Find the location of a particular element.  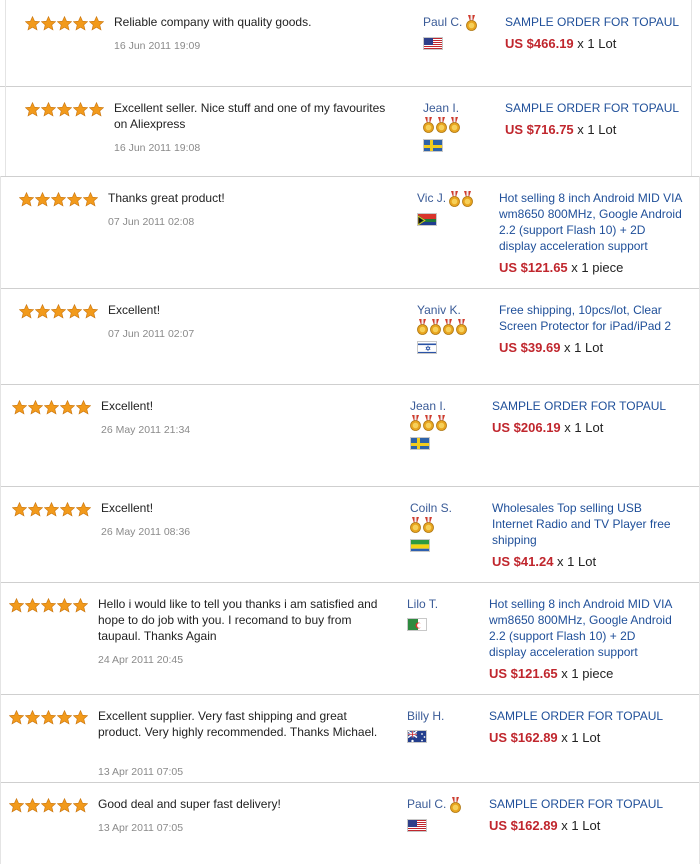

price-line: US $41.24 x 1 Lot is located at coordinates (584, 561).